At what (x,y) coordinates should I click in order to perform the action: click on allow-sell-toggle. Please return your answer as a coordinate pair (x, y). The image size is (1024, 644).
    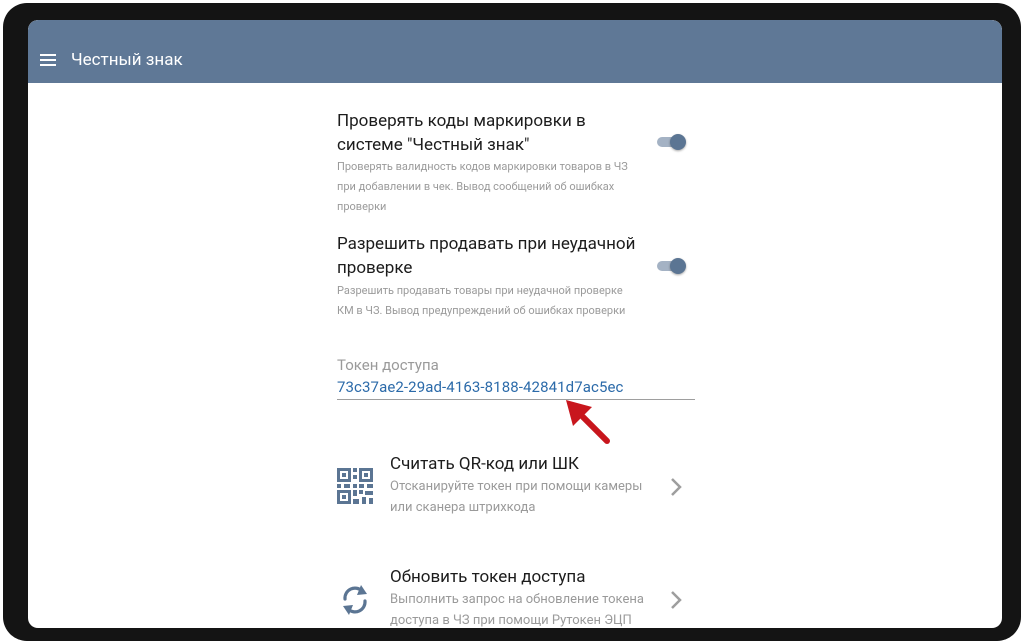
    Looking at the image, I should click on (672, 266).